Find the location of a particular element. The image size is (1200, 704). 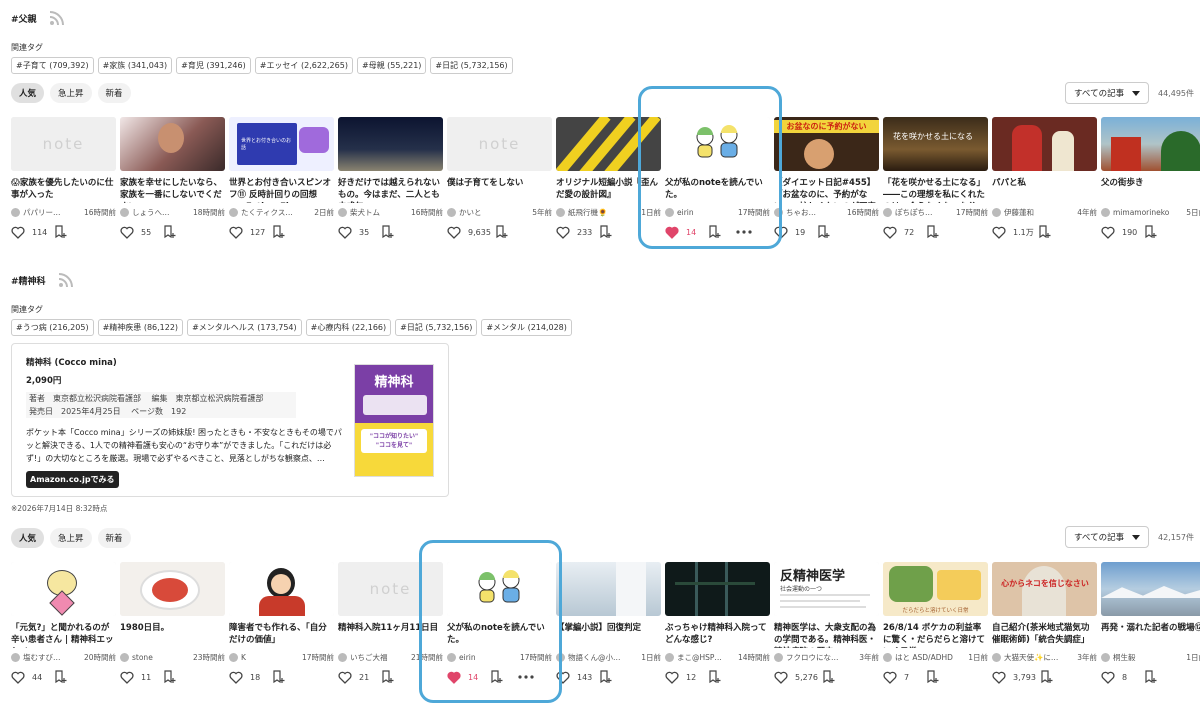

article-thumbnail: note is located at coordinates (499, 144).